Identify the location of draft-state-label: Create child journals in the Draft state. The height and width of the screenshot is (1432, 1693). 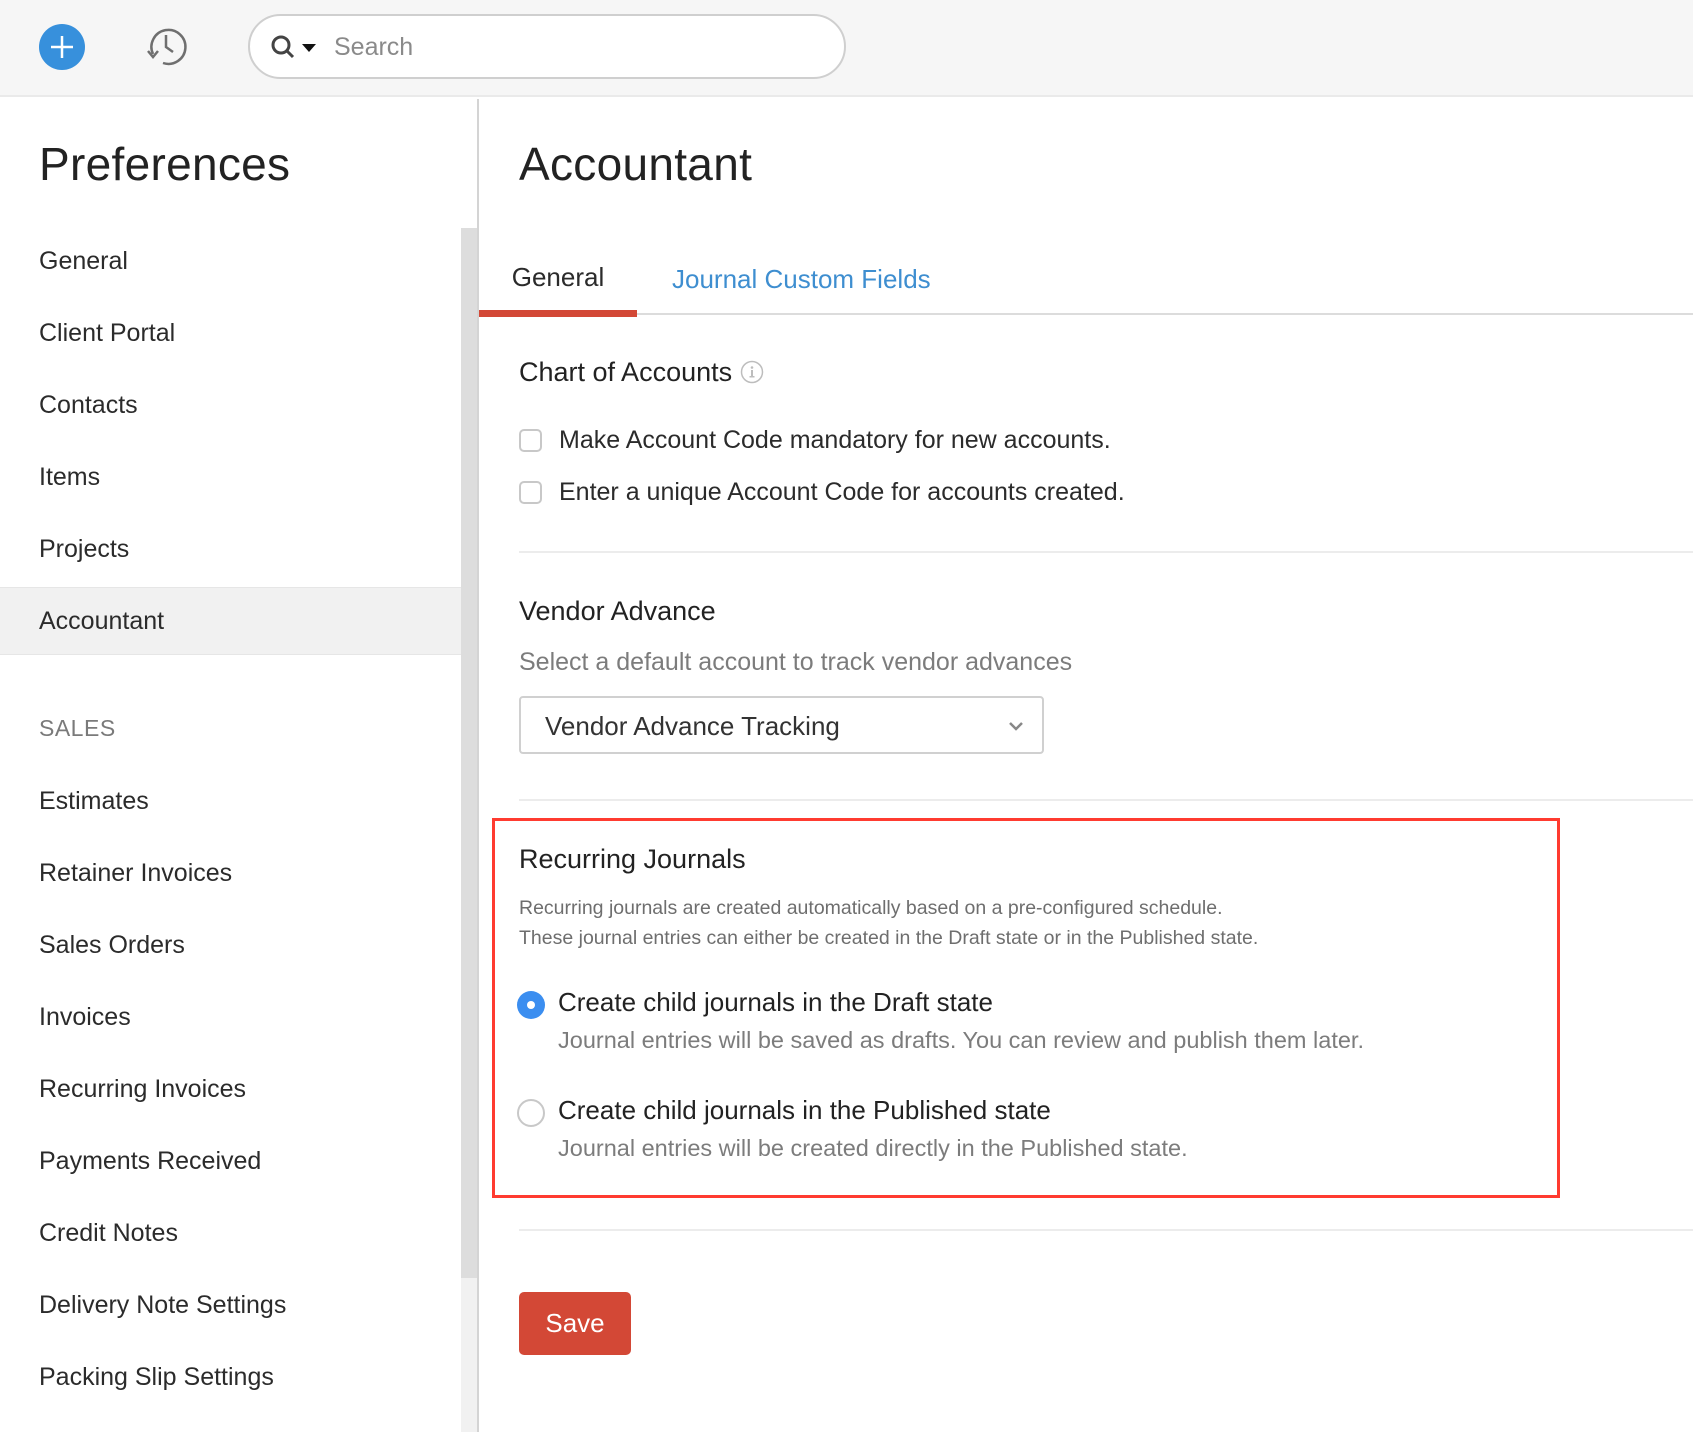
(775, 1002).